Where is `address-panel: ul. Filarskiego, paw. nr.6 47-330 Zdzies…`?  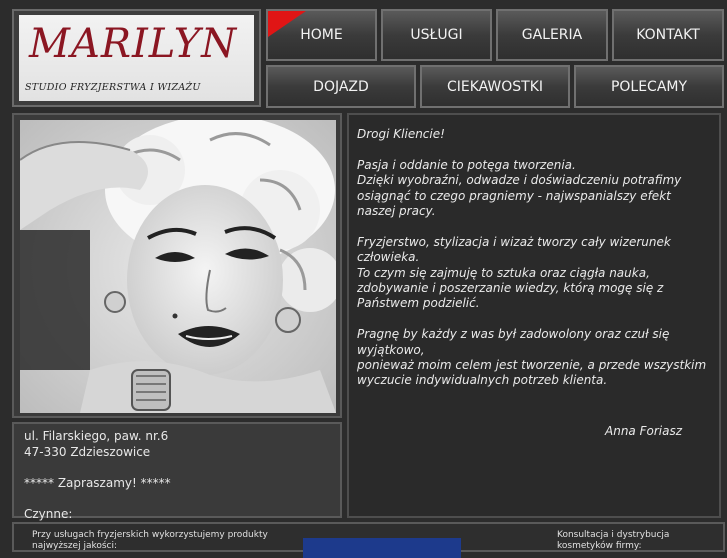 address-panel: ul. Filarskiego, paw. nr.6 47-330 Zdzies… is located at coordinates (177, 471).